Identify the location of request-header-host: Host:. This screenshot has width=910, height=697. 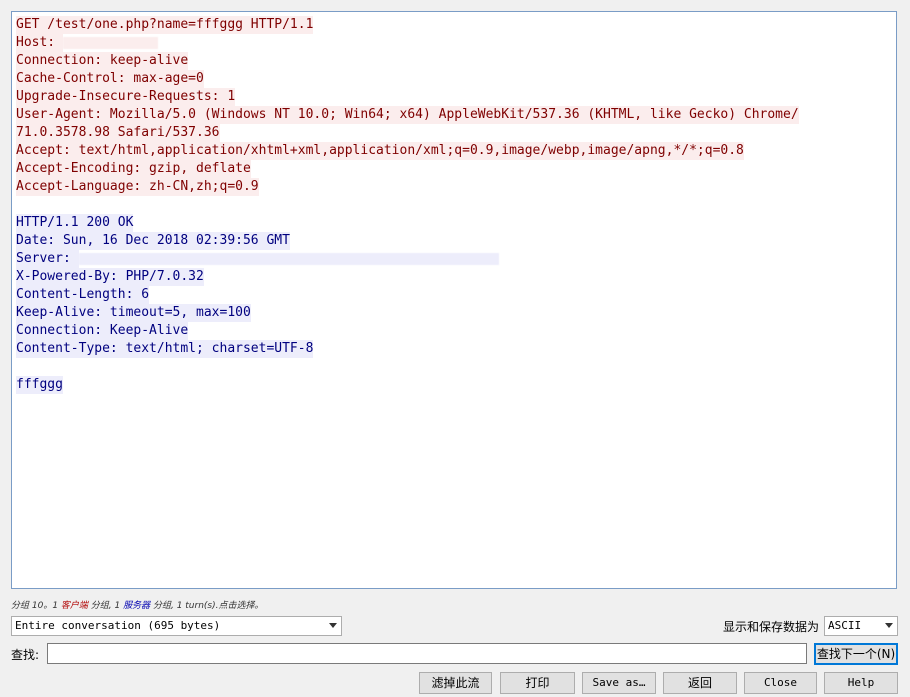
(456, 43).